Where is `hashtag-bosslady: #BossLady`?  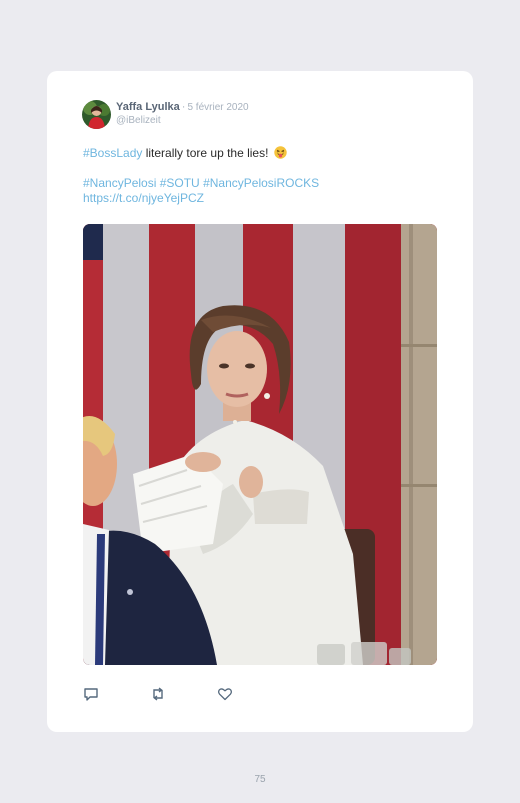
hashtag-bosslady: #BossLady is located at coordinates (112, 153).